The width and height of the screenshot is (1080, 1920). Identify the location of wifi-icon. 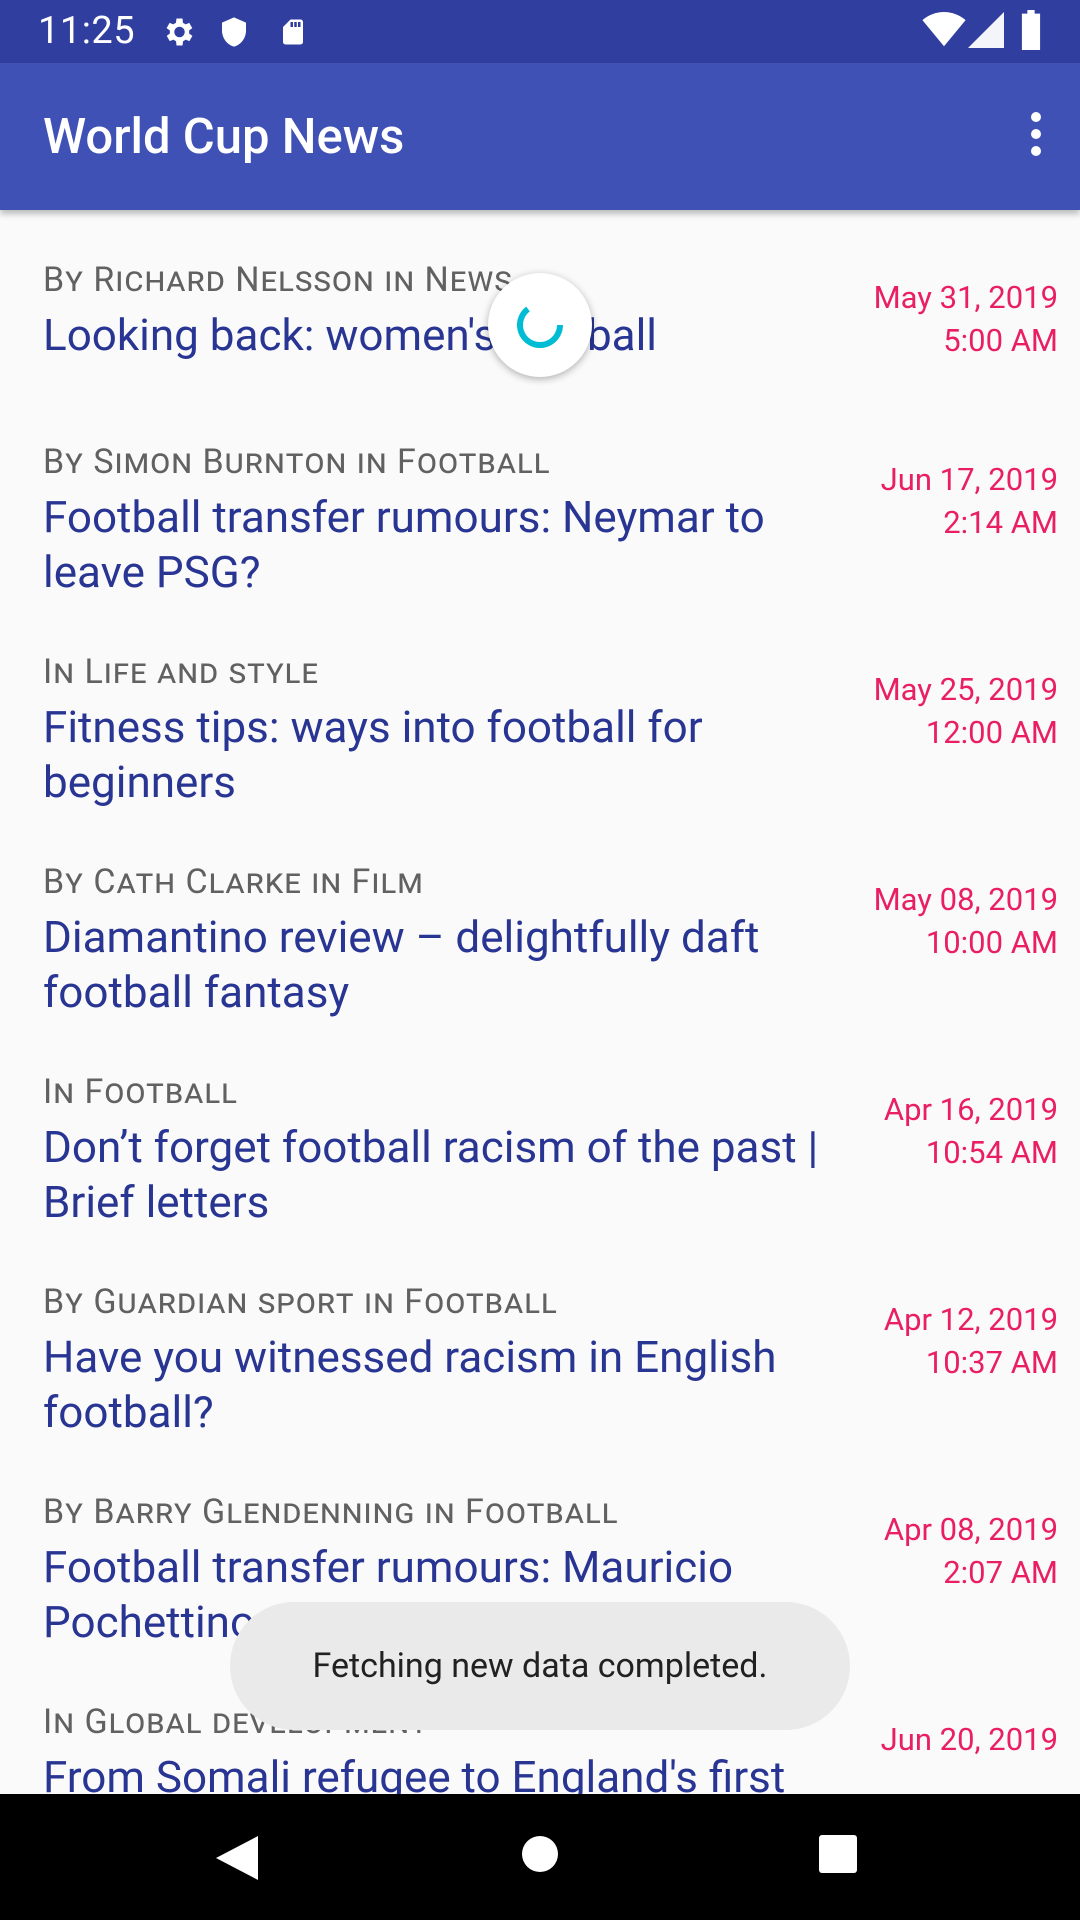
(944, 32).